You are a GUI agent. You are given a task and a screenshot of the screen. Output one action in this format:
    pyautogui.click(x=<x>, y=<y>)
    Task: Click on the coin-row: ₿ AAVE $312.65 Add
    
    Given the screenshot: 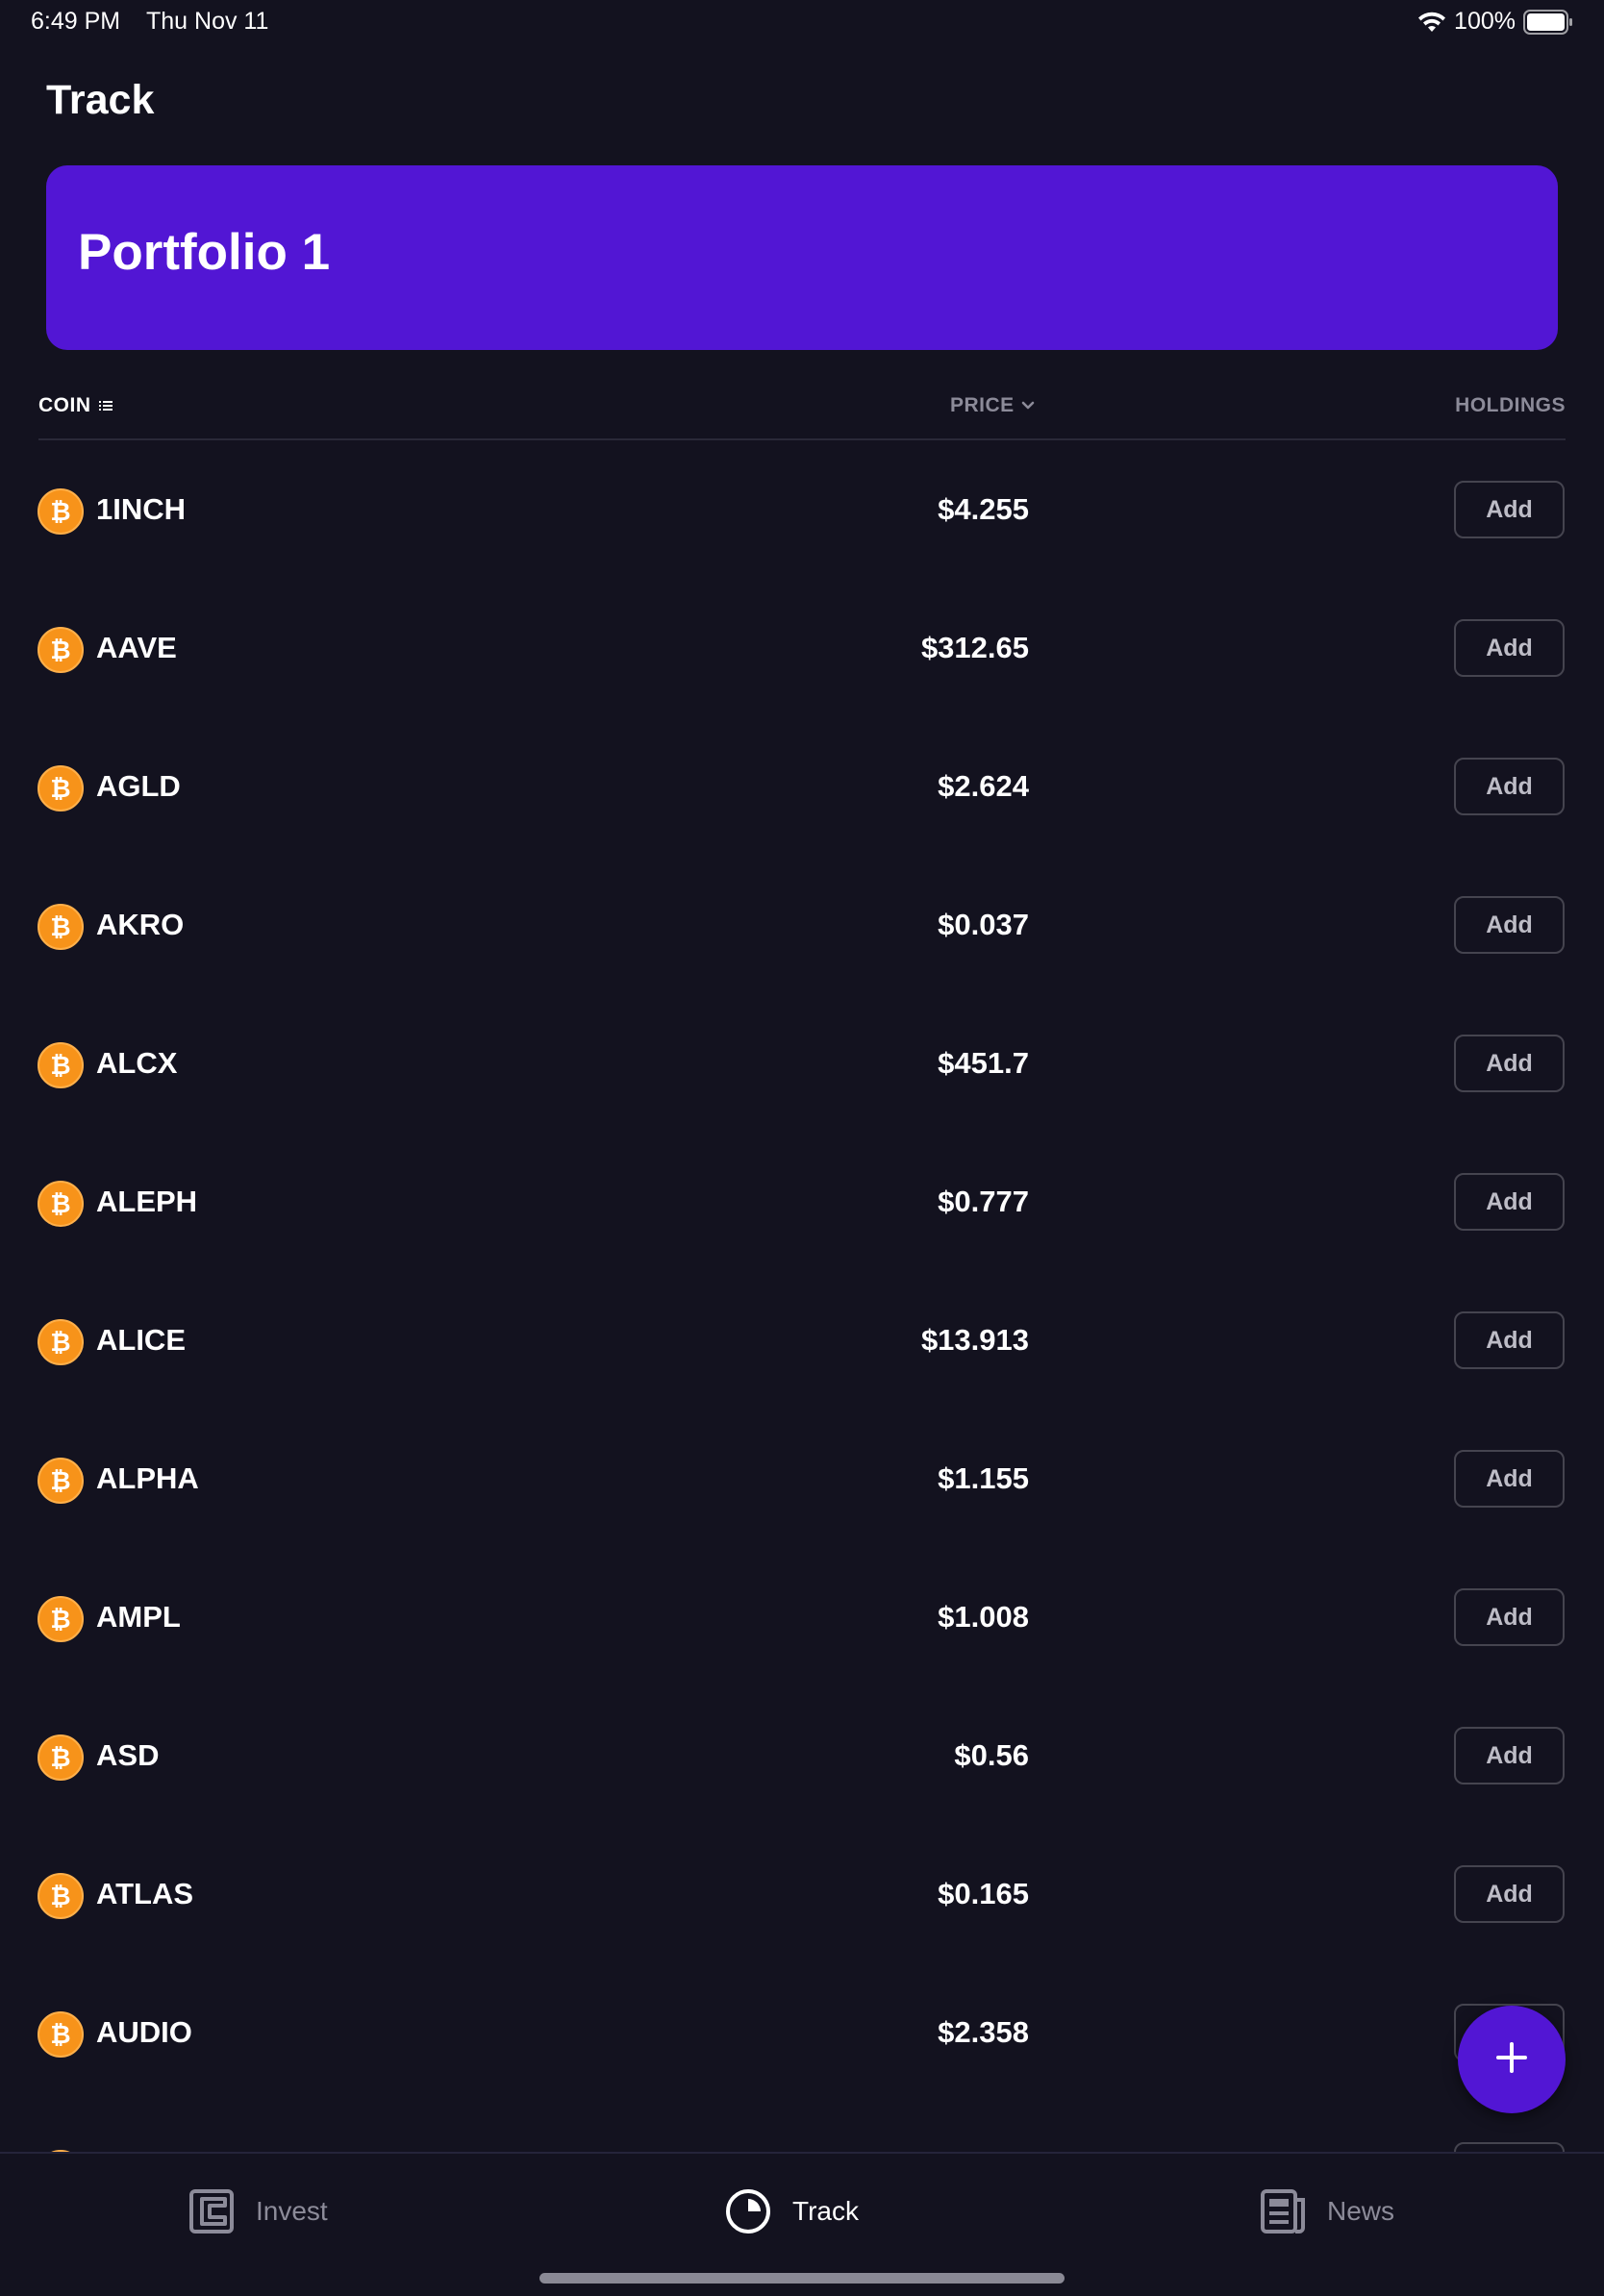 What is the action you would take?
    pyautogui.click(x=802, y=648)
    